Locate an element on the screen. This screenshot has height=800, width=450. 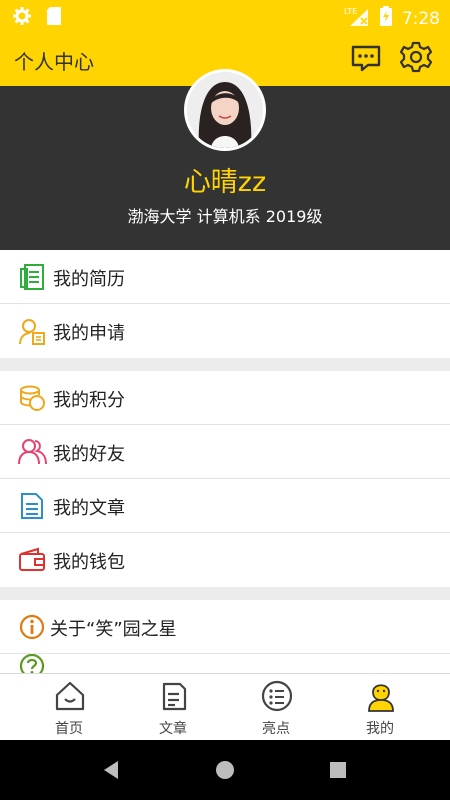
menu-item-points: 我的积分 is located at coordinates (225, 398).